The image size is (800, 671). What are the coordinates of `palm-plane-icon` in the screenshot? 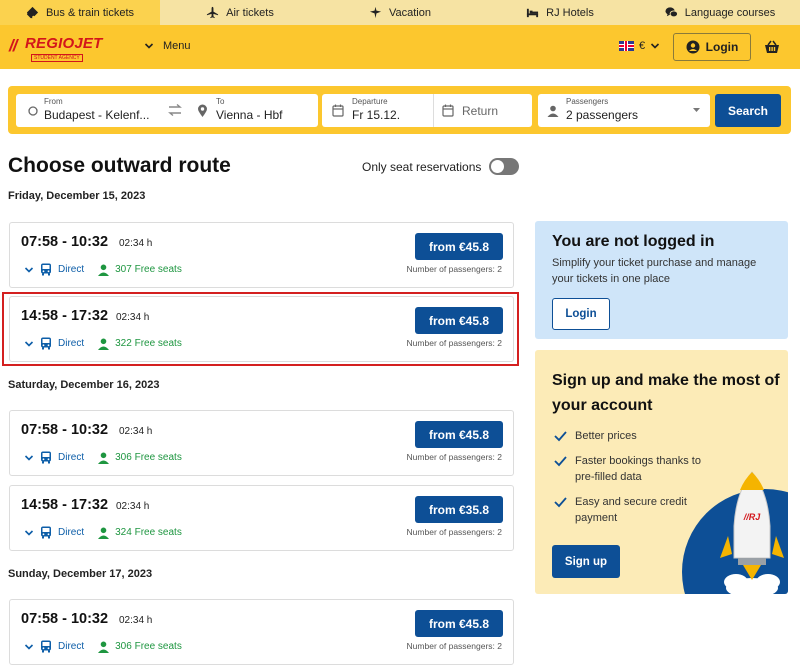 It's located at (375, 12).